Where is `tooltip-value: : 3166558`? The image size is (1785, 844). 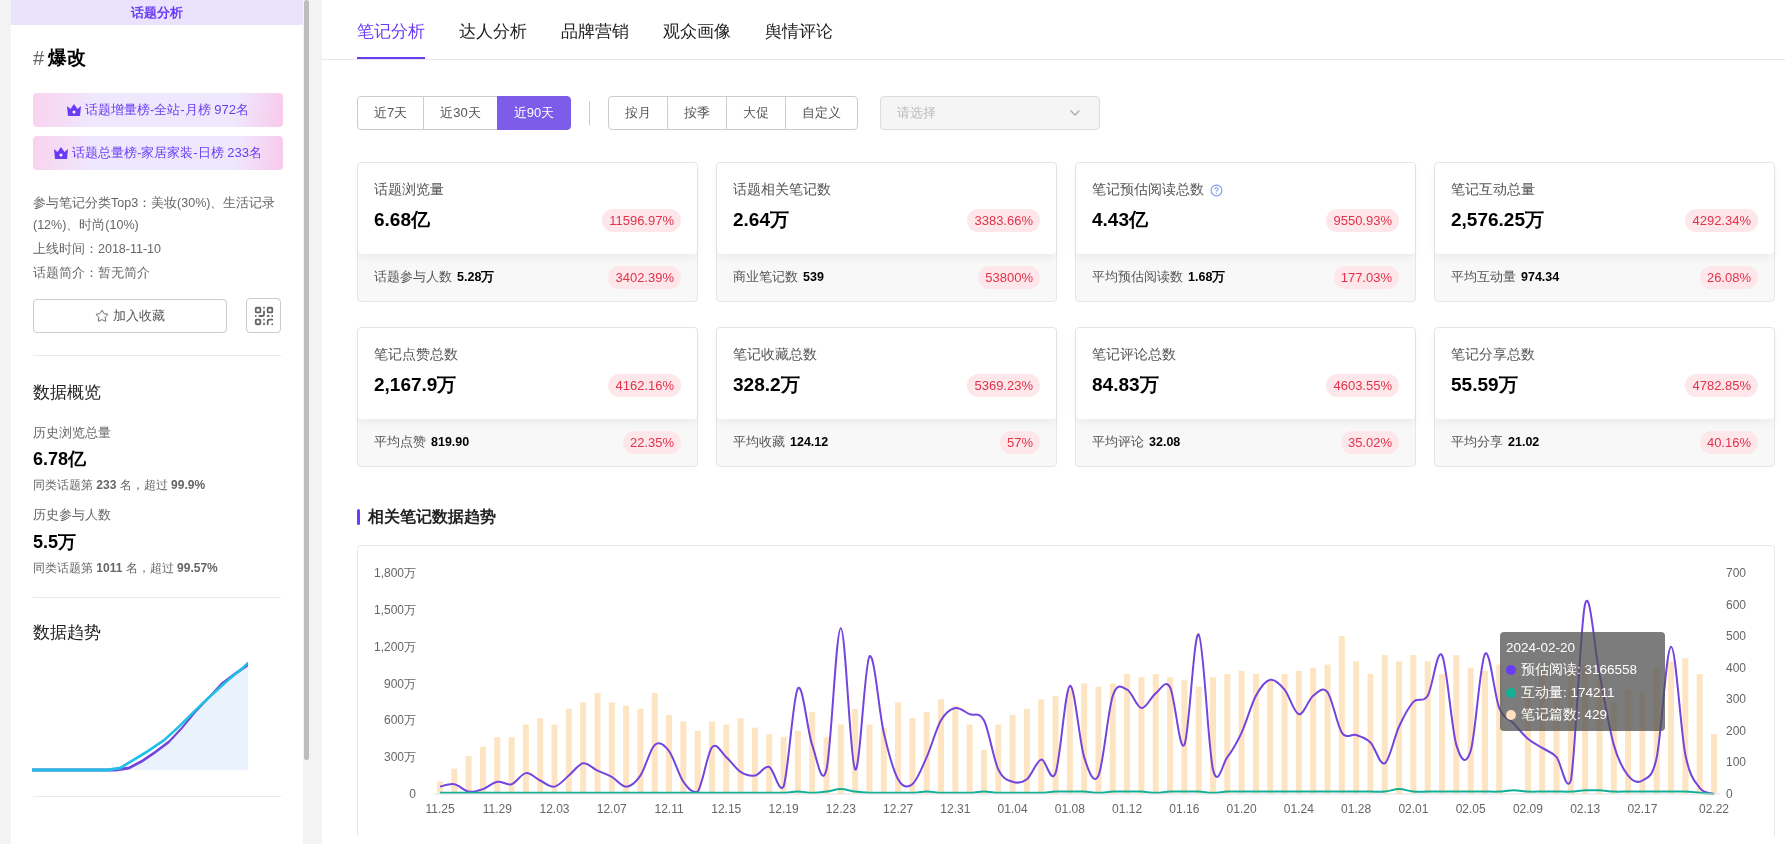
tooltip-value: : 3166558 is located at coordinates (1607, 670).